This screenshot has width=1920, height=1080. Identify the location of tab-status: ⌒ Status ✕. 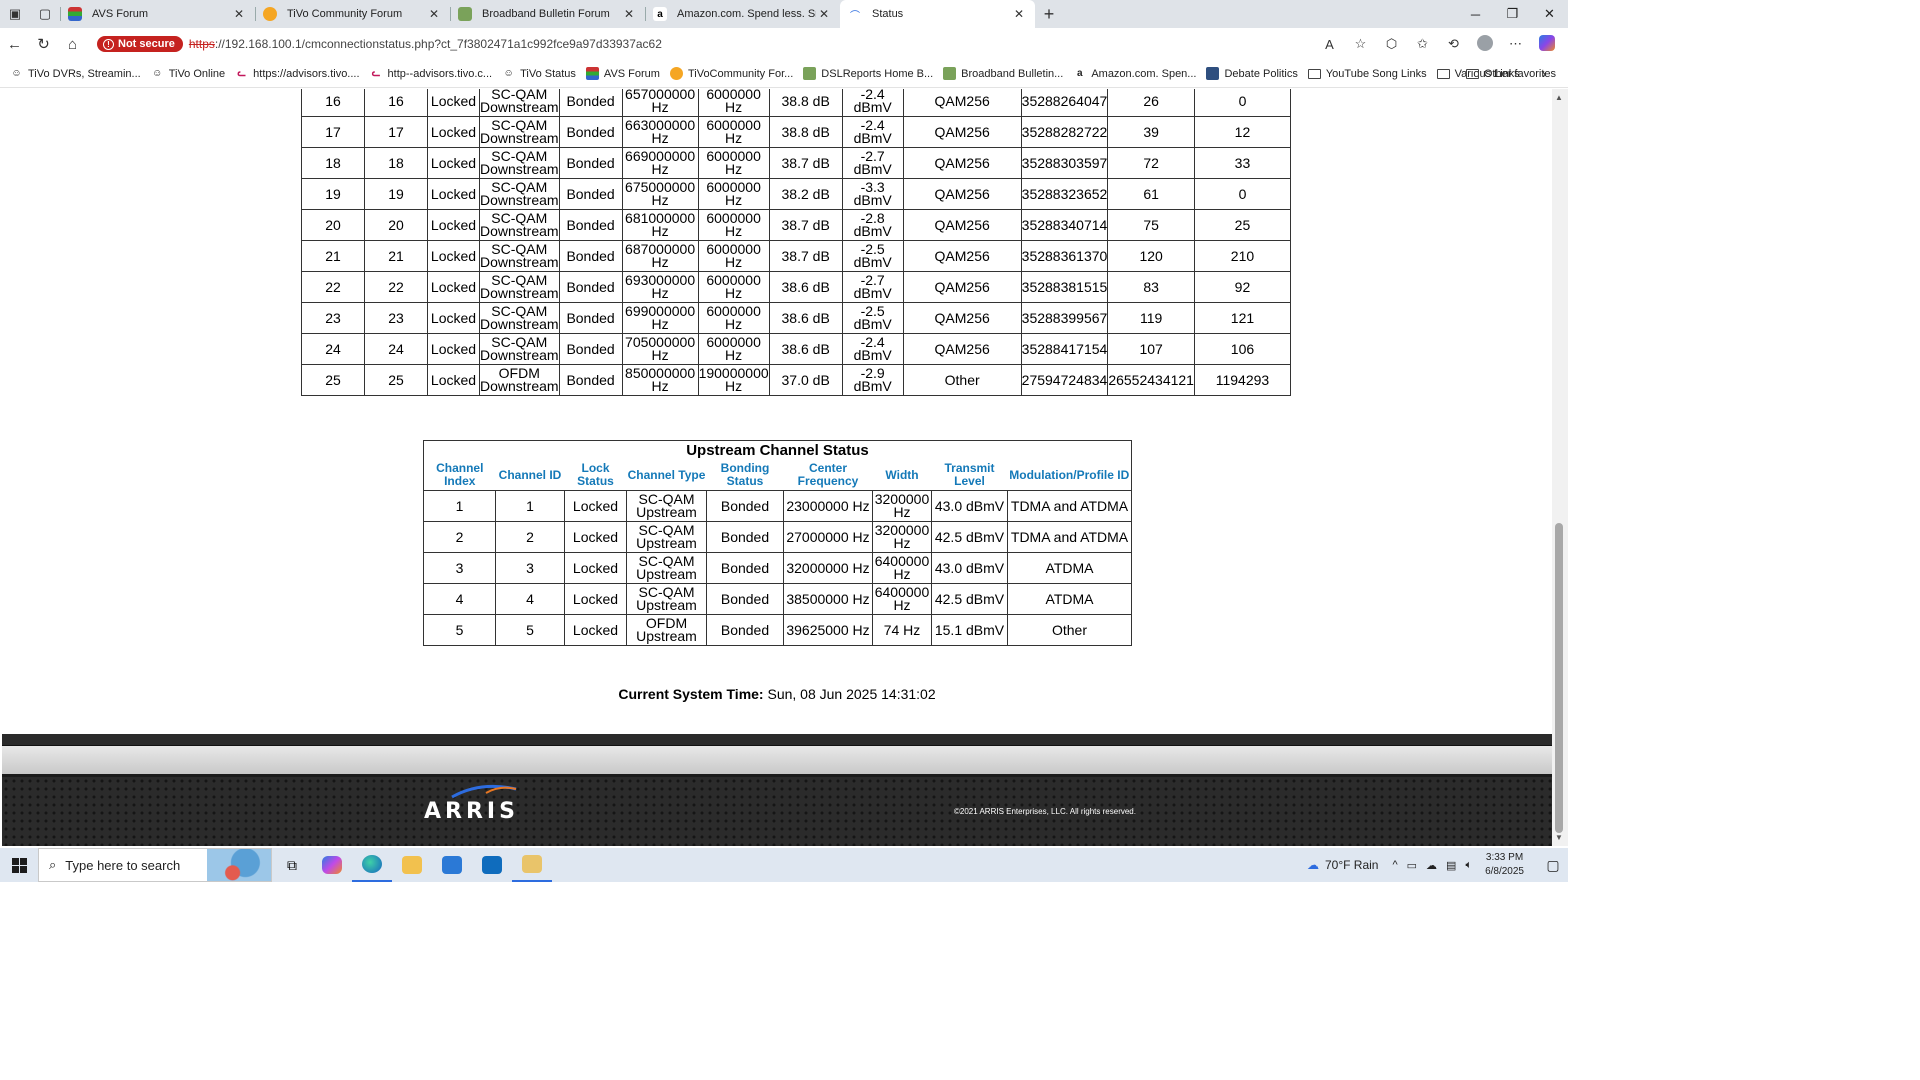
(937, 14).